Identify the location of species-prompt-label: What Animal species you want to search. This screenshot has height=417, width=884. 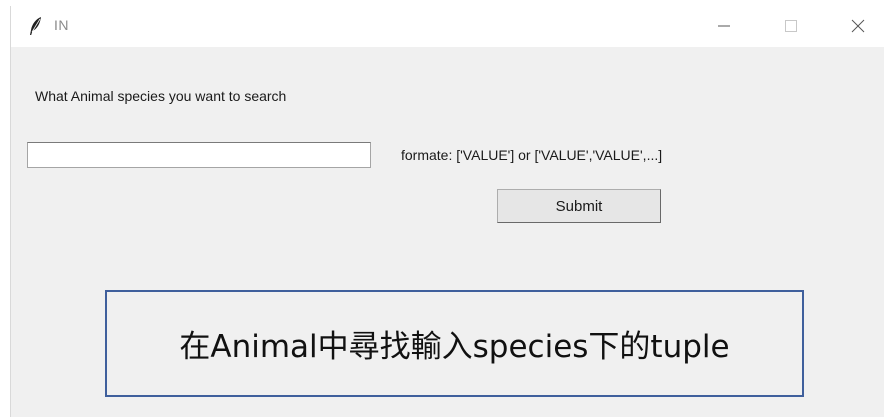
(161, 96).